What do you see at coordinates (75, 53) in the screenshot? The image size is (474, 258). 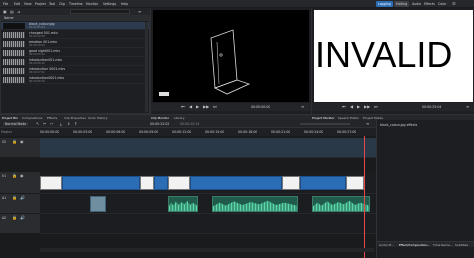 I see `bin-item: good night001.mkv 00:00:09:12` at bounding box center [75, 53].